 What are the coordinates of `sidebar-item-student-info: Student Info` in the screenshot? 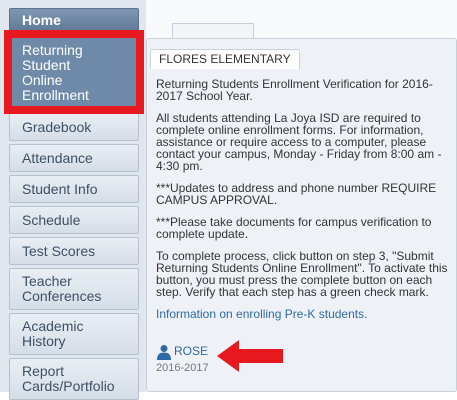 It's located at (74, 189).